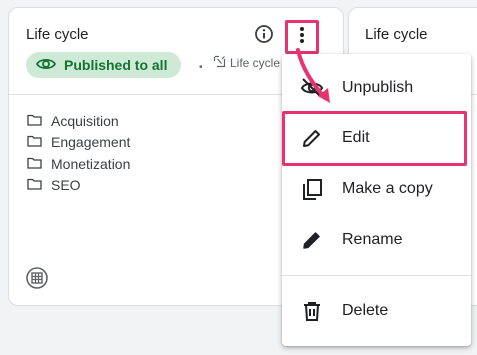 This screenshot has width=477, height=355. What do you see at coordinates (387, 188) in the screenshot?
I see `menu-label: Make a copy` at bounding box center [387, 188].